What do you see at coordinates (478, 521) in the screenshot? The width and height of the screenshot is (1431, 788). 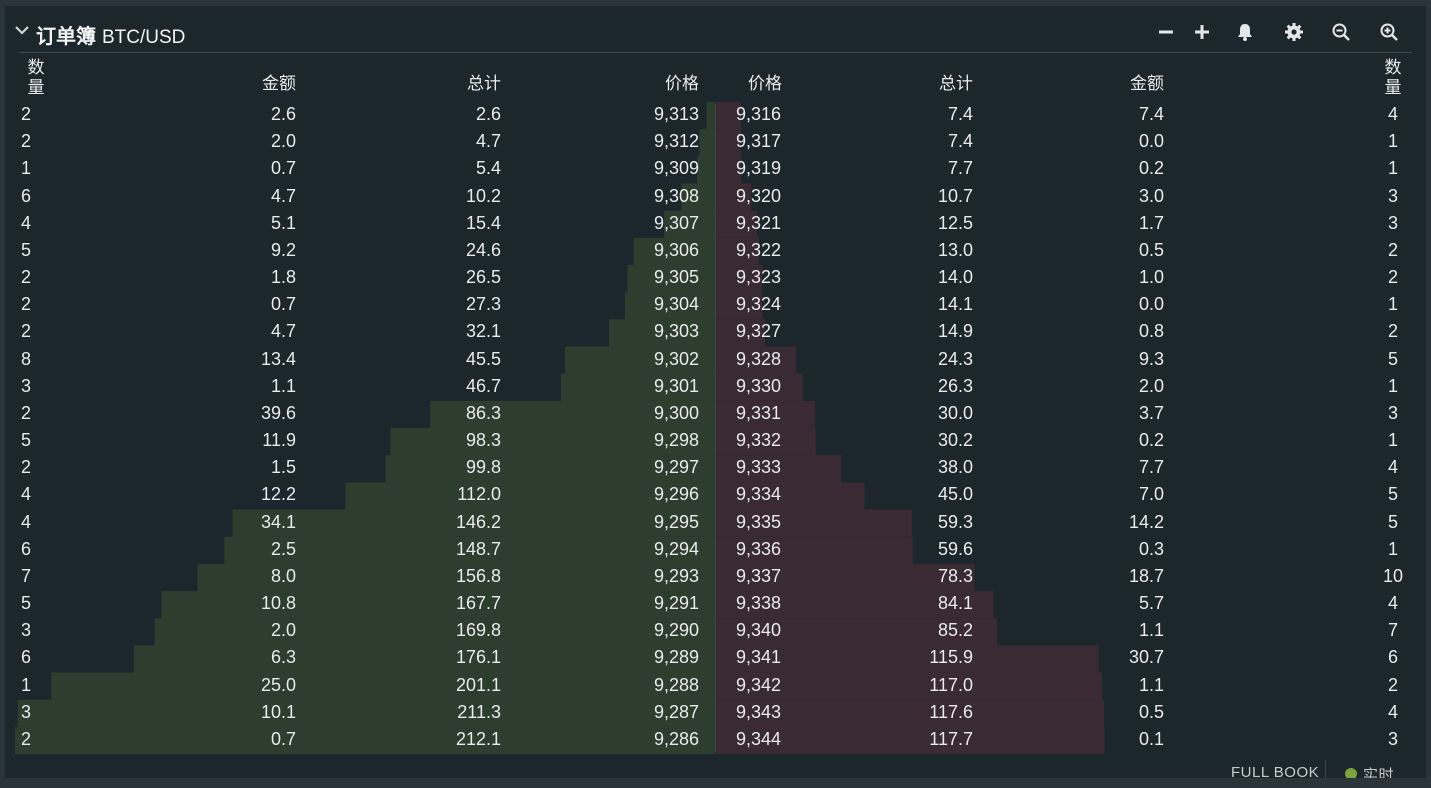 I see `bid-total: 146.2` at bounding box center [478, 521].